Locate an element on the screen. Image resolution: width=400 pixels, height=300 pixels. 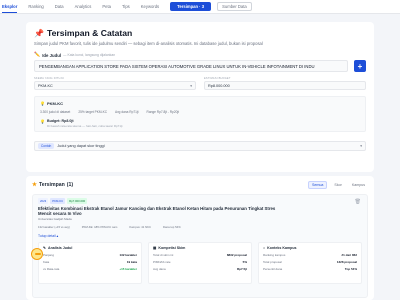
budget-input: Rp8.000.000 is located at coordinates (285, 85).